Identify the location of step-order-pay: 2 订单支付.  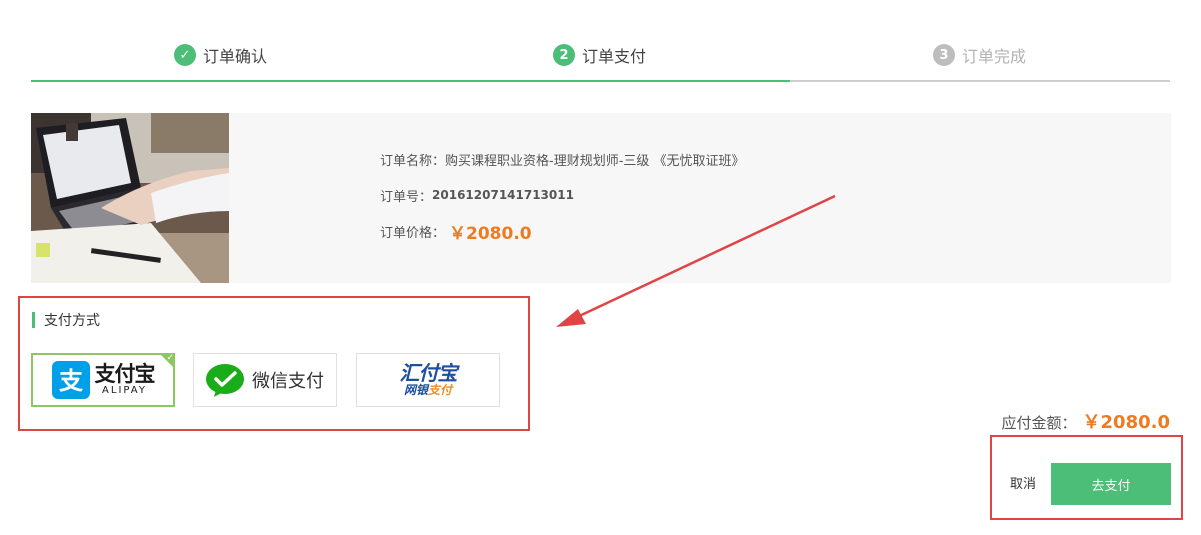
(599, 55).